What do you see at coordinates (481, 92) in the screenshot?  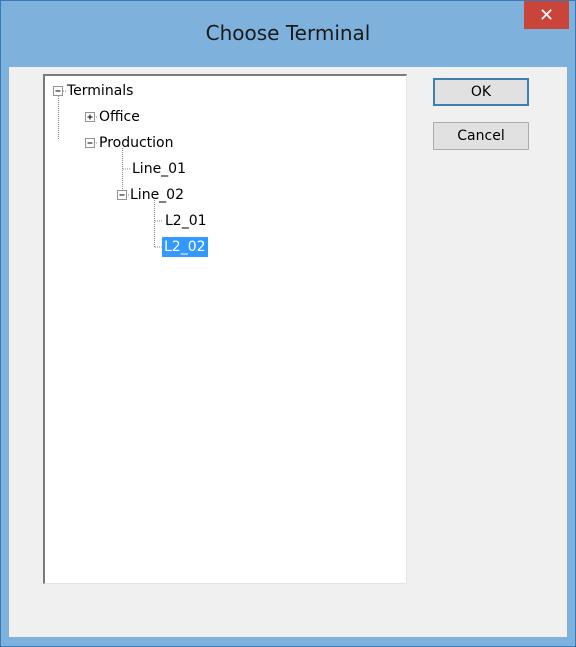 I see `ok-button: OK` at bounding box center [481, 92].